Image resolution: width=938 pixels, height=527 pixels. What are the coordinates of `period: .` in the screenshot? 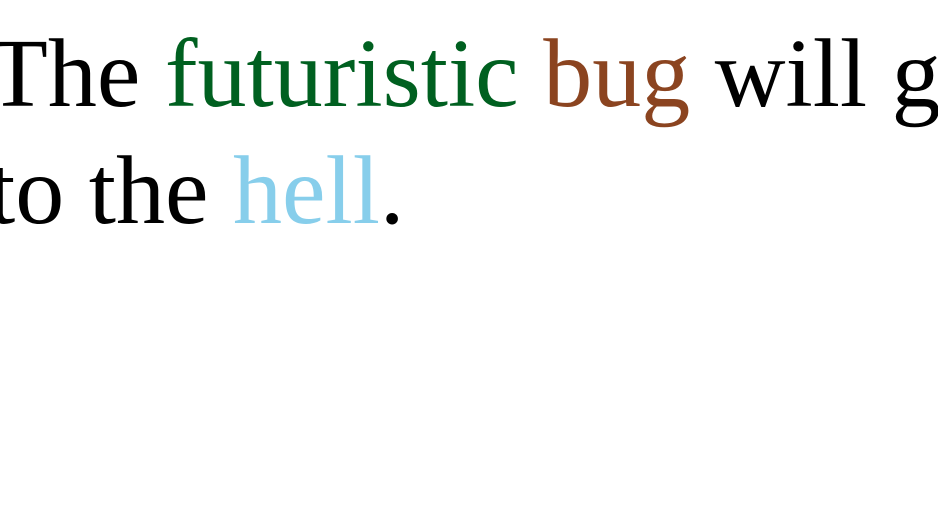 It's located at (392, 191).